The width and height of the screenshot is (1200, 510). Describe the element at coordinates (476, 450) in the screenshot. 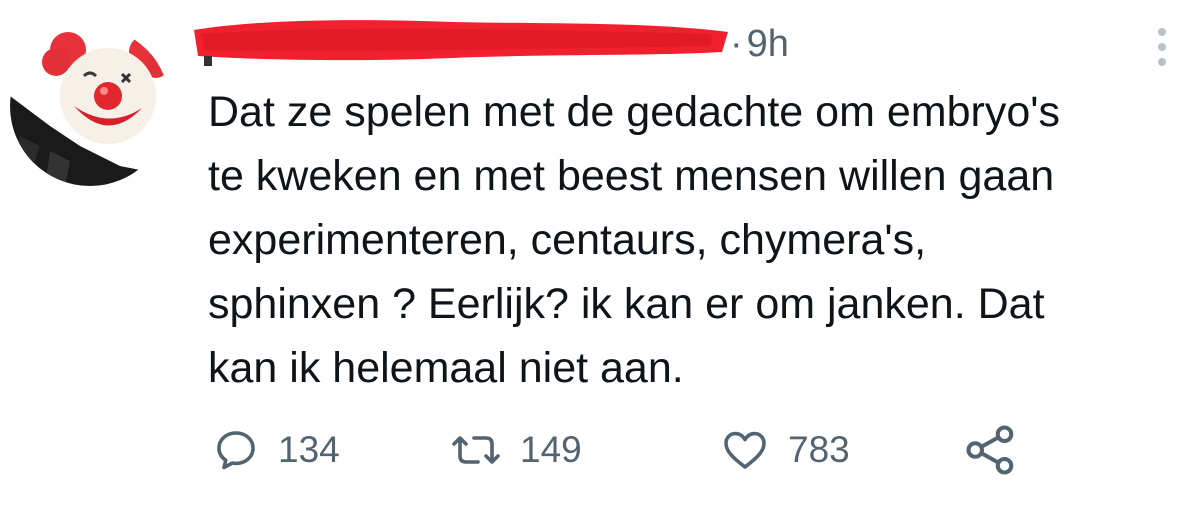

I see `retweet-icon` at that location.